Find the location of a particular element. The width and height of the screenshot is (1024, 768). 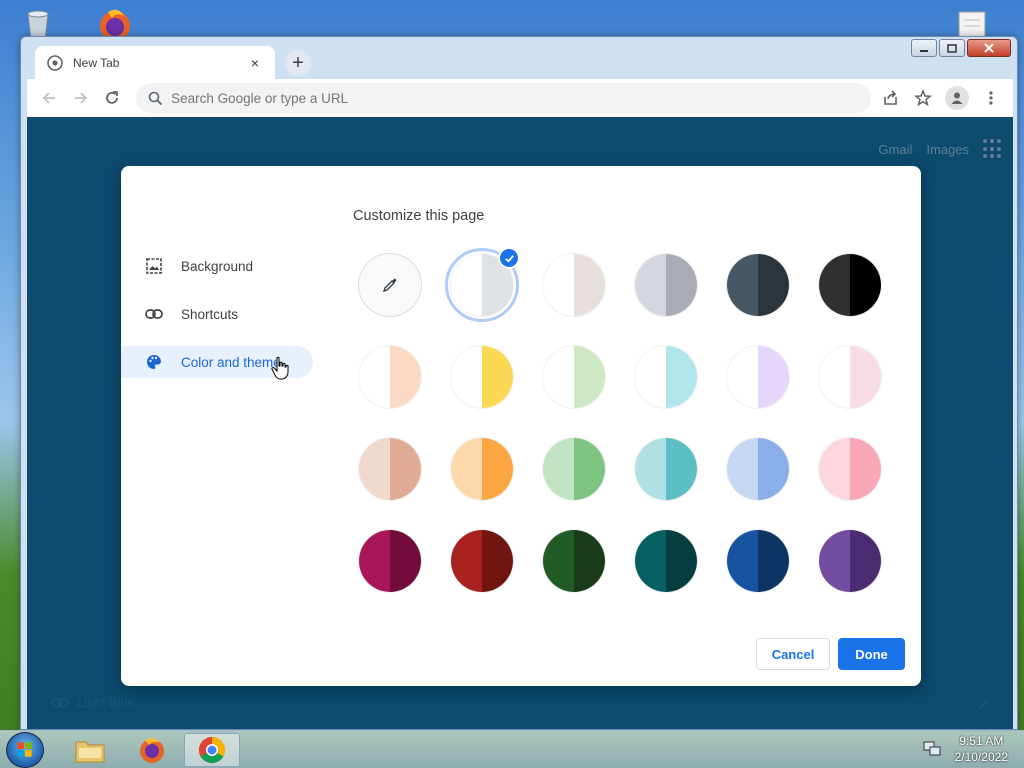

chrome-favicon-icon is located at coordinates (55, 62).